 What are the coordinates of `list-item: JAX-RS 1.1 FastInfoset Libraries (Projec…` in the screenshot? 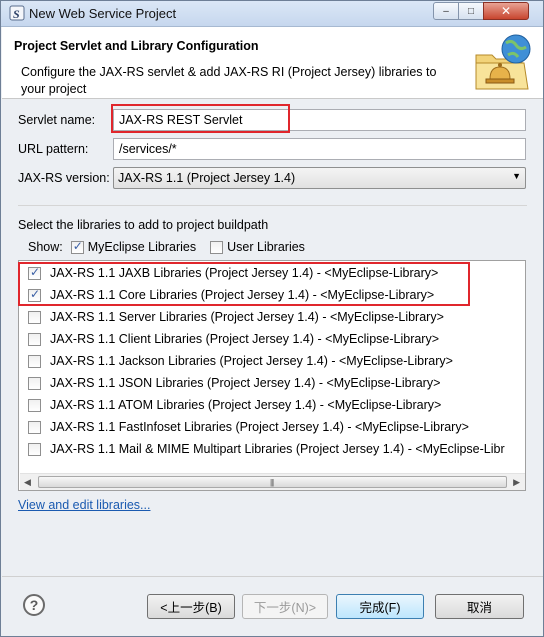 It's located at (272, 427).